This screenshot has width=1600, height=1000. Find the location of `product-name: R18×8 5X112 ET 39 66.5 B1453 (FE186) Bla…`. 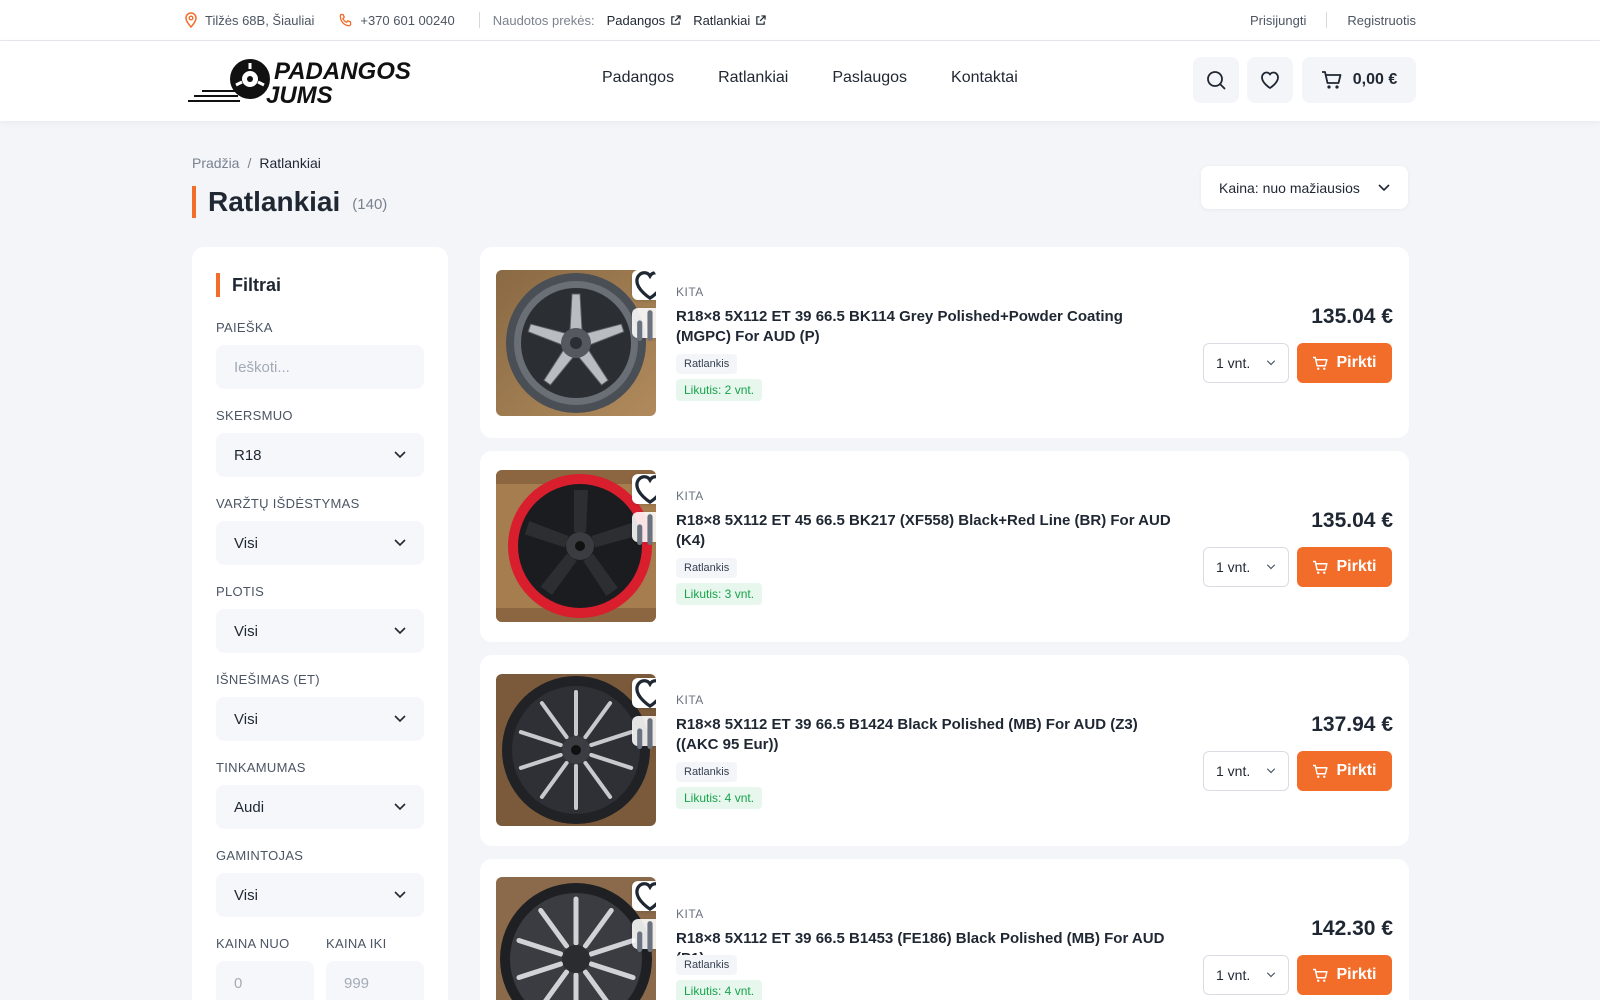

product-name: R18×8 5X112 ET 39 66.5 B1453 (FE186) Bla… is located at coordinates (928, 949).